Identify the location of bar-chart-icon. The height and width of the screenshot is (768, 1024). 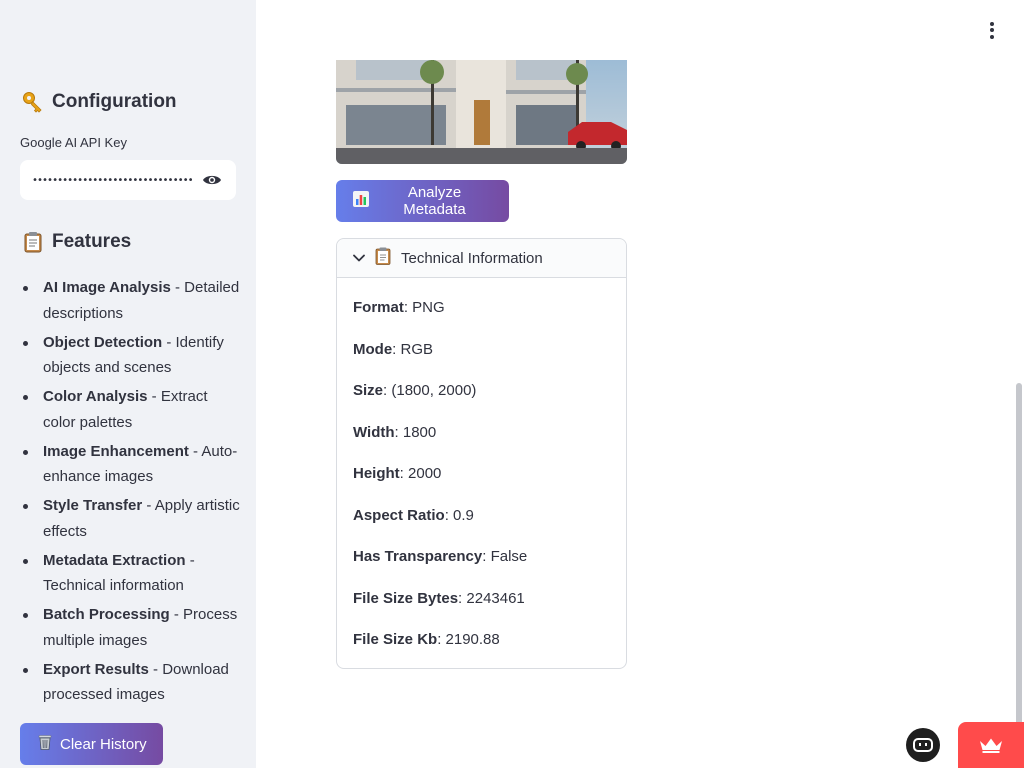
(361, 201).